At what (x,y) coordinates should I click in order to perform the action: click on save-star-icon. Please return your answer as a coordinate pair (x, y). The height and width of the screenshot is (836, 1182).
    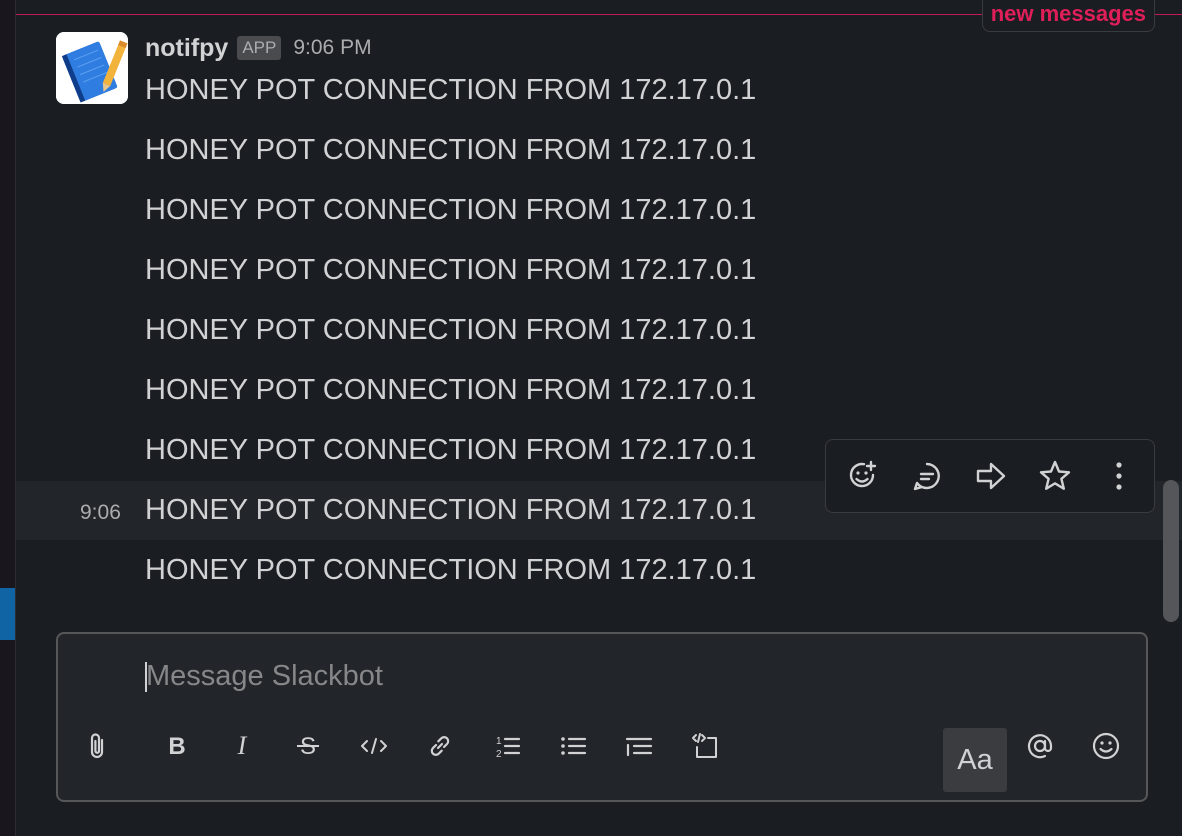
    Looking at the image, I should click on (1055, 475).